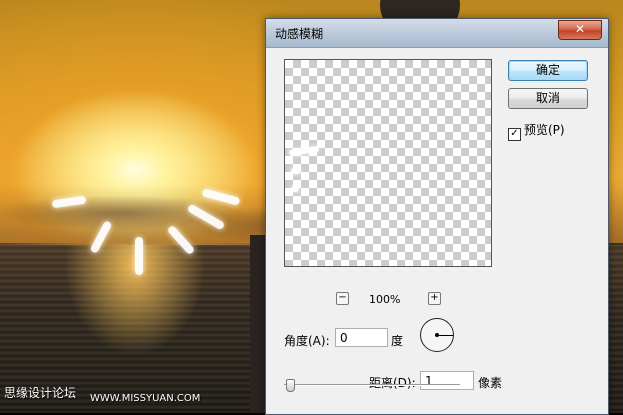 The width and height of the screenshot is (623, 415). I want to click on angle-label: 角度(A):, so click(307, 341).